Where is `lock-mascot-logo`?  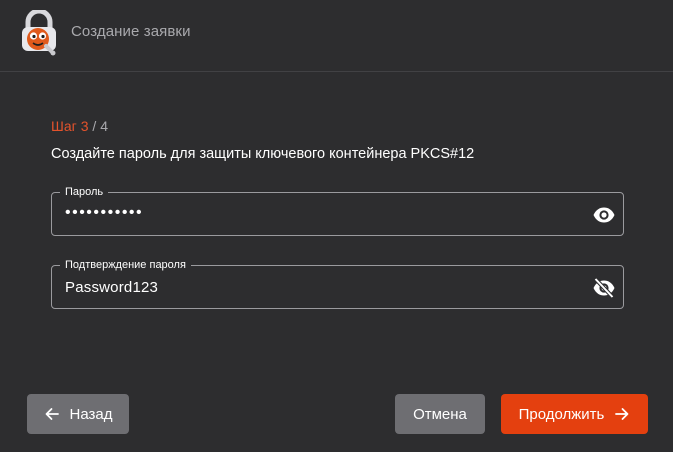
lock-mascot-logo is located at coordinates (39, 32).